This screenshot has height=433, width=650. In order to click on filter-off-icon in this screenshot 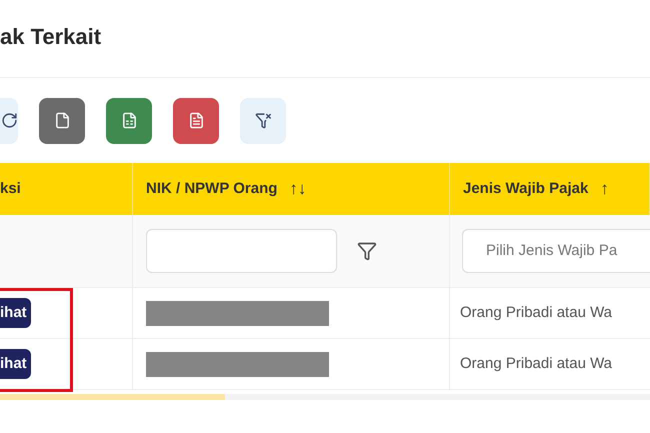, I will do `click(263, 120)`.